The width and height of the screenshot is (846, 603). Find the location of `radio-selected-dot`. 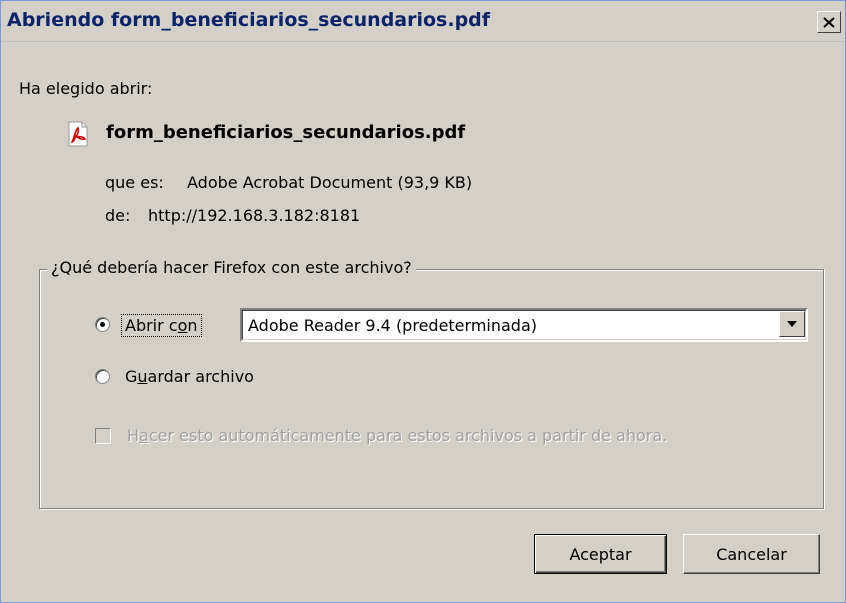

radio-selected-dot is located at coordinates (102, 324).